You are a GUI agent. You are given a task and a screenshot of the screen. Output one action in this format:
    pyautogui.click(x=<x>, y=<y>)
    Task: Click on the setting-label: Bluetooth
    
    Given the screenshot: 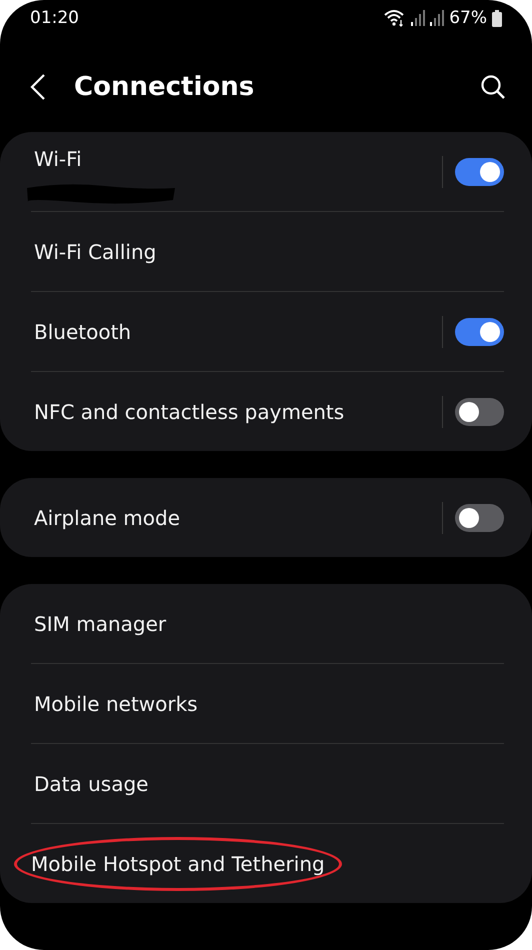 What is the action you would take?
    pyautogui.click(x=82, y=332)
    